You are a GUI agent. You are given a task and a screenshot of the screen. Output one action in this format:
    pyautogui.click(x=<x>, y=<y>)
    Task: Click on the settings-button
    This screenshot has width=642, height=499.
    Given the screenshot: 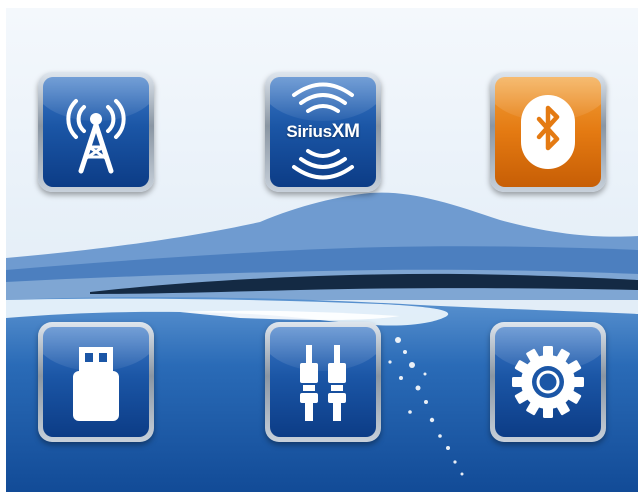 What is the action you would take?
    pyautogui.click(x=548, y=382)
    